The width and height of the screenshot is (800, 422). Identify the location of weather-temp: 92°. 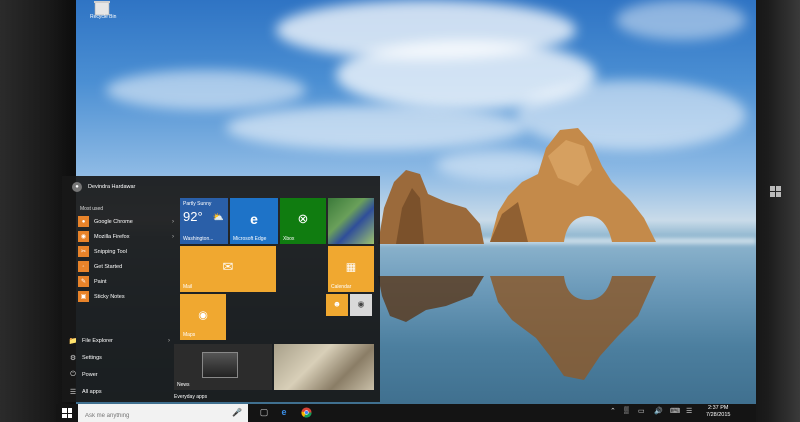
(193, 216).